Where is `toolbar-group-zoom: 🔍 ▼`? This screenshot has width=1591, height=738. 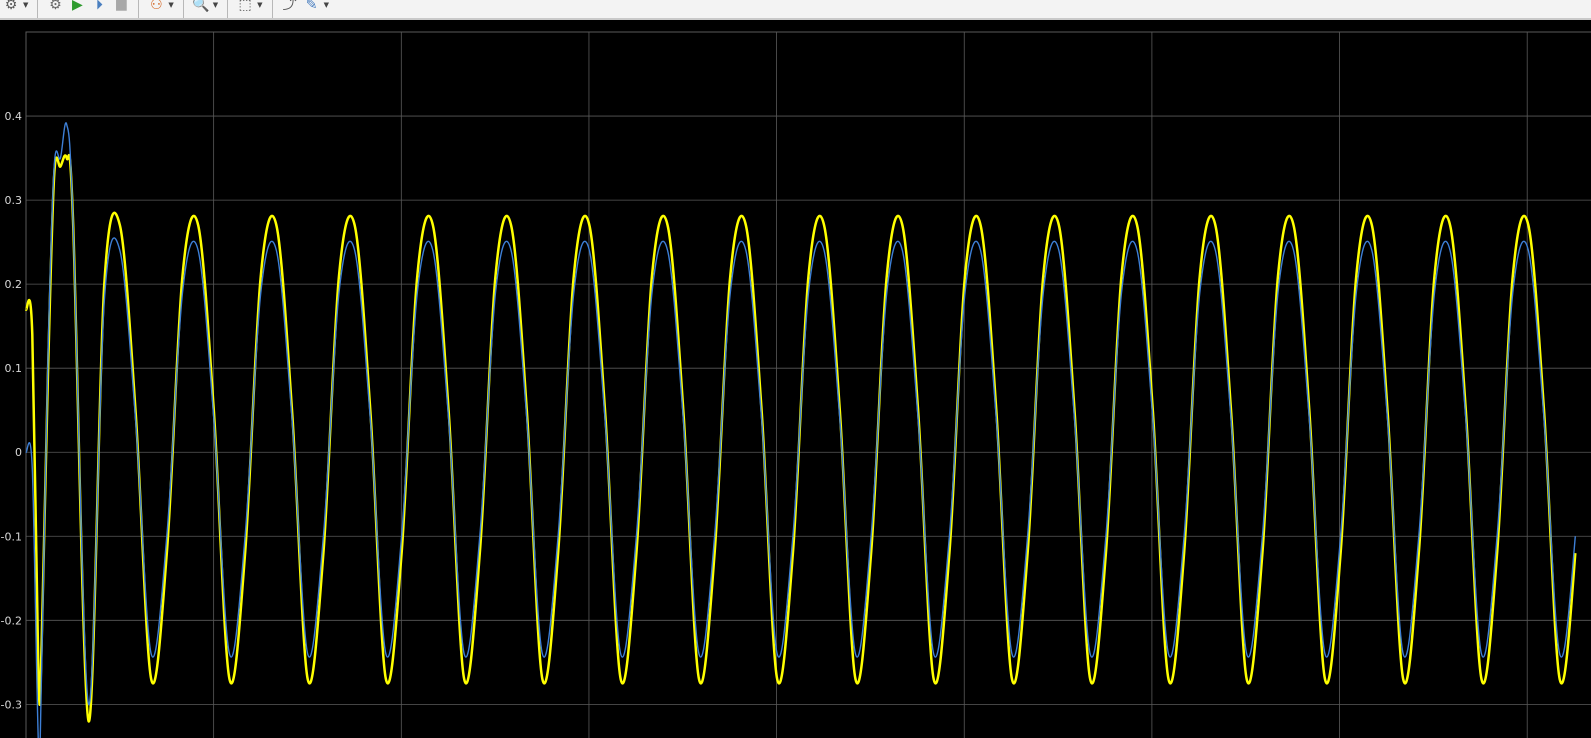
toolbar-group-zoom: 🔍 ▼ is located at coordinates (205, 7).